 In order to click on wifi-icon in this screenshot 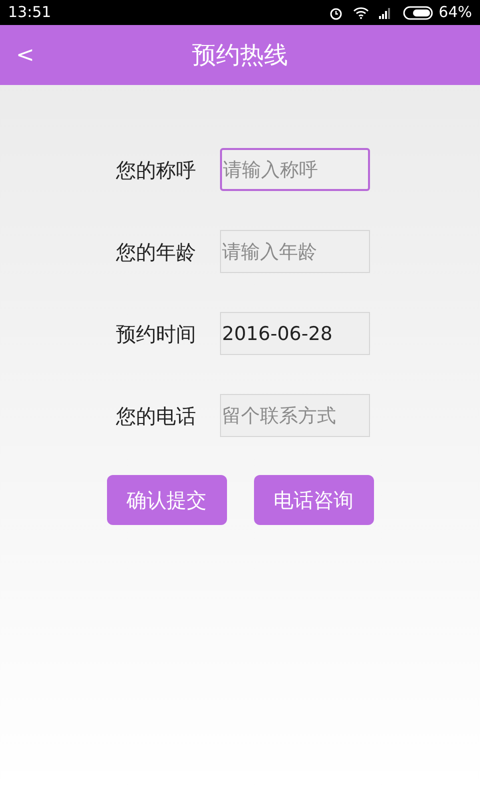, I will do `click(360, 12)`.